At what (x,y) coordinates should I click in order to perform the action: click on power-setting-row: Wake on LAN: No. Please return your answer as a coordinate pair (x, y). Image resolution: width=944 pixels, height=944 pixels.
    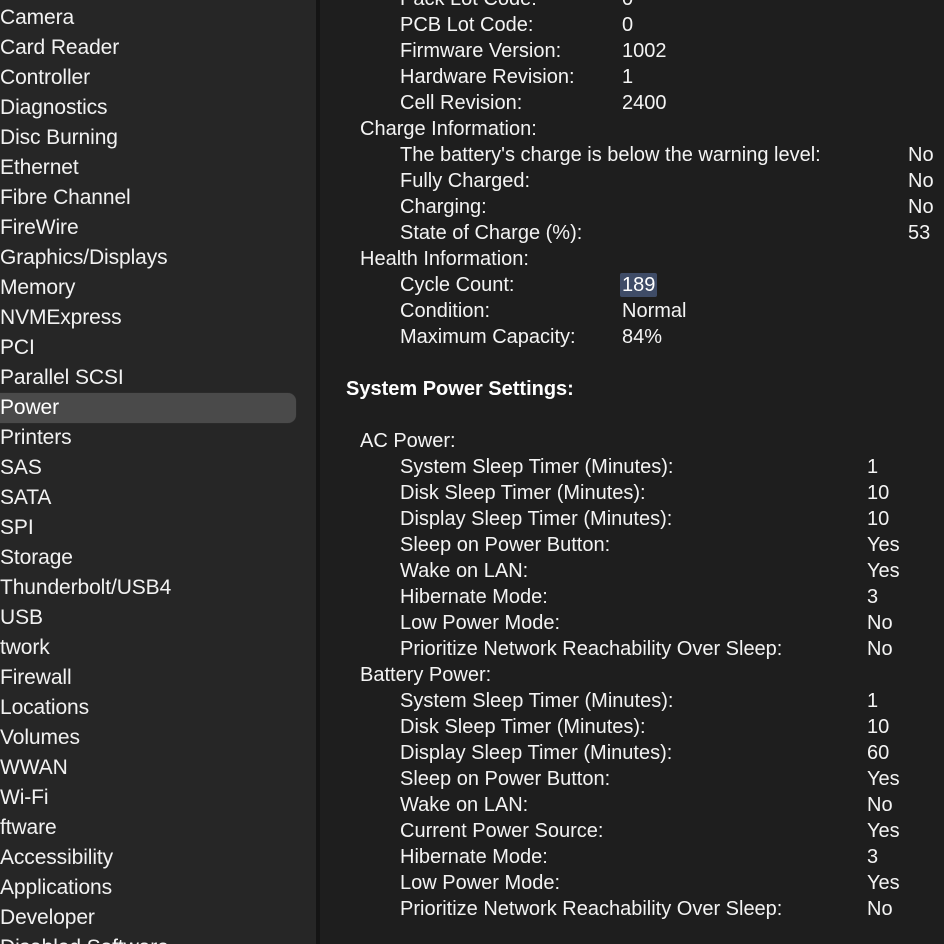
    Looking at the image, I should click on (632, 805).